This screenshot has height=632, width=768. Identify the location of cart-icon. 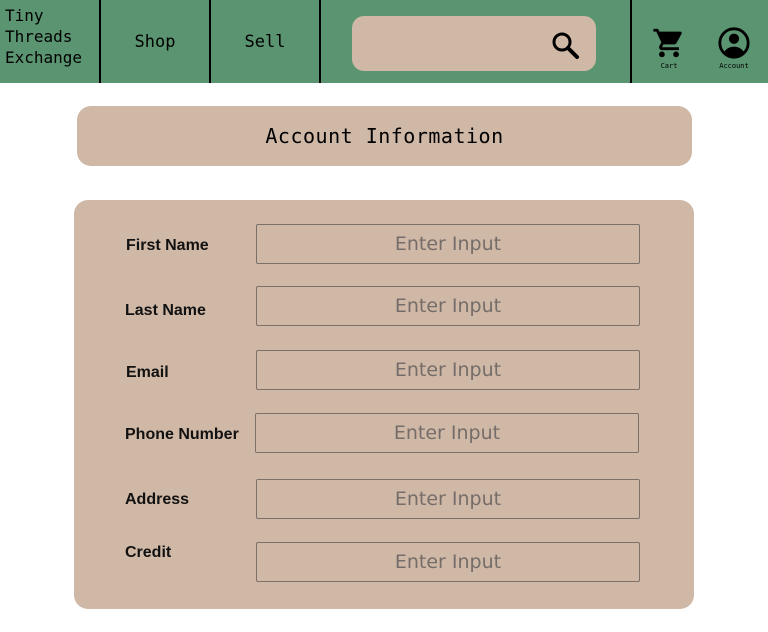
(667, 43).